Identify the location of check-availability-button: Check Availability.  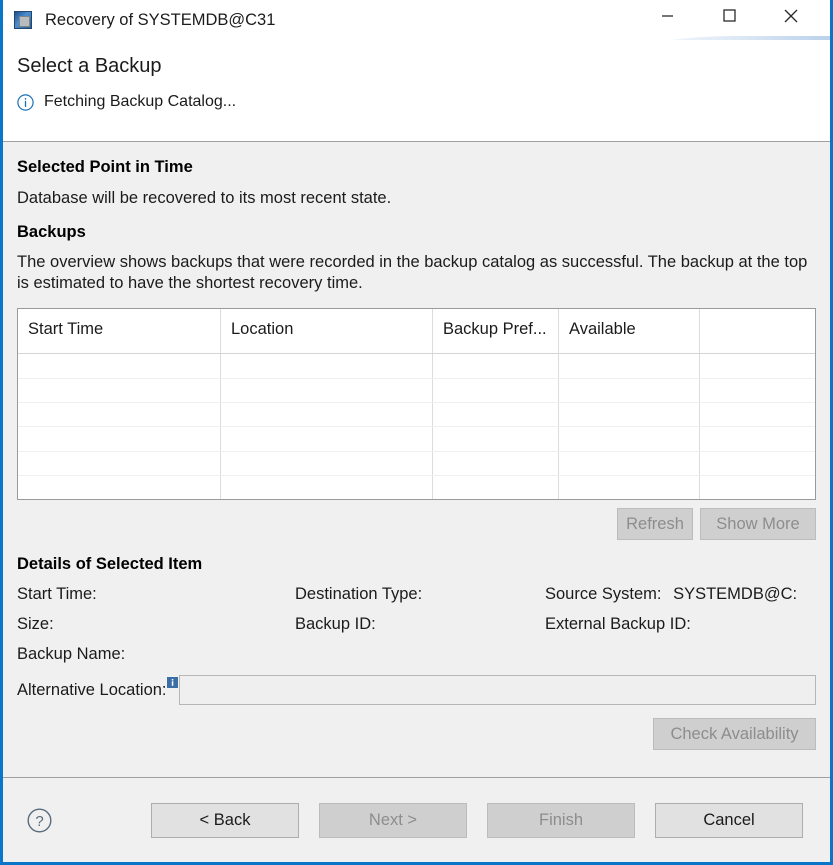
(734, 734).